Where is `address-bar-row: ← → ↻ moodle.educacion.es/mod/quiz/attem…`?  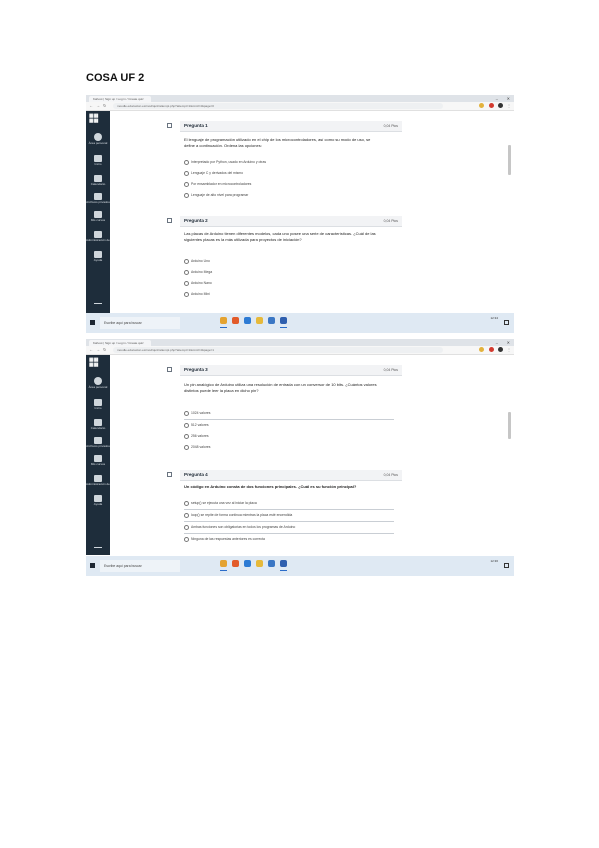 address-bar-row: ← → ↻ moodle.educacion.es/mod/quiz/attem… is located at coordinates (300, 106).